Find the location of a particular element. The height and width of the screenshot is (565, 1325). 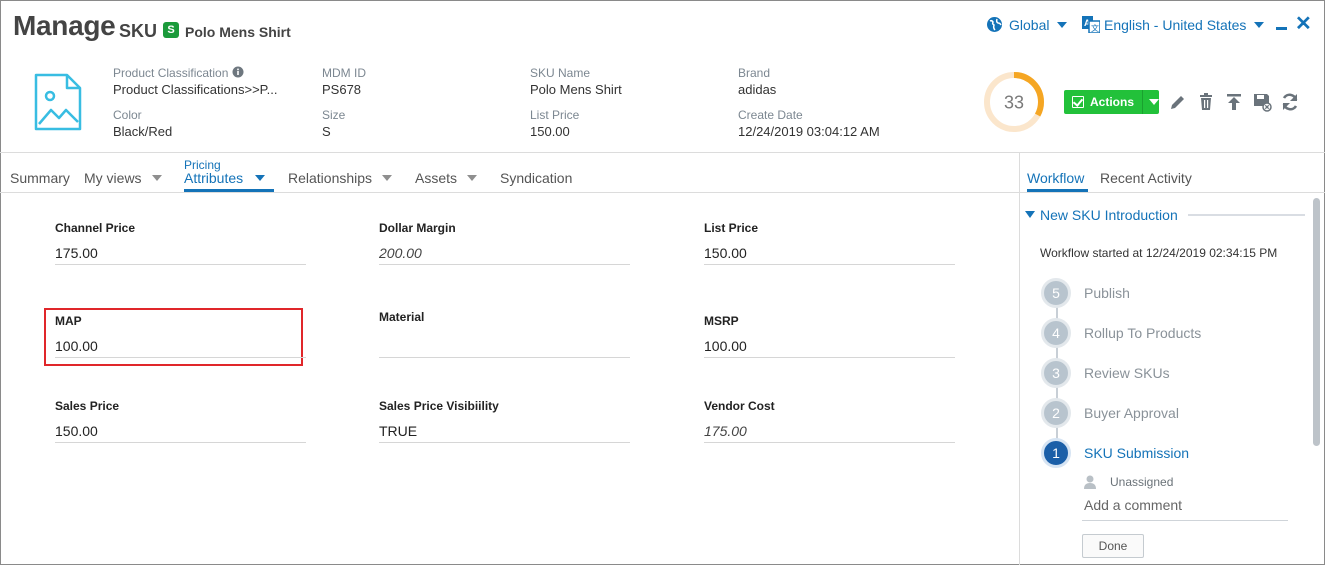

attr-list-price-label: List Price is located at coordinates (731, 228).